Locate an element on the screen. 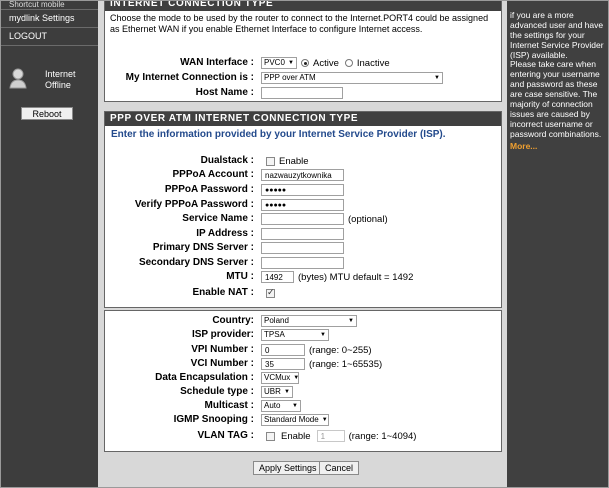 Image resolution: width=609 pixels, height=488 pixels. igmp-snooping-select: Standard Mode ▼ is located at coordinates (295, 420).